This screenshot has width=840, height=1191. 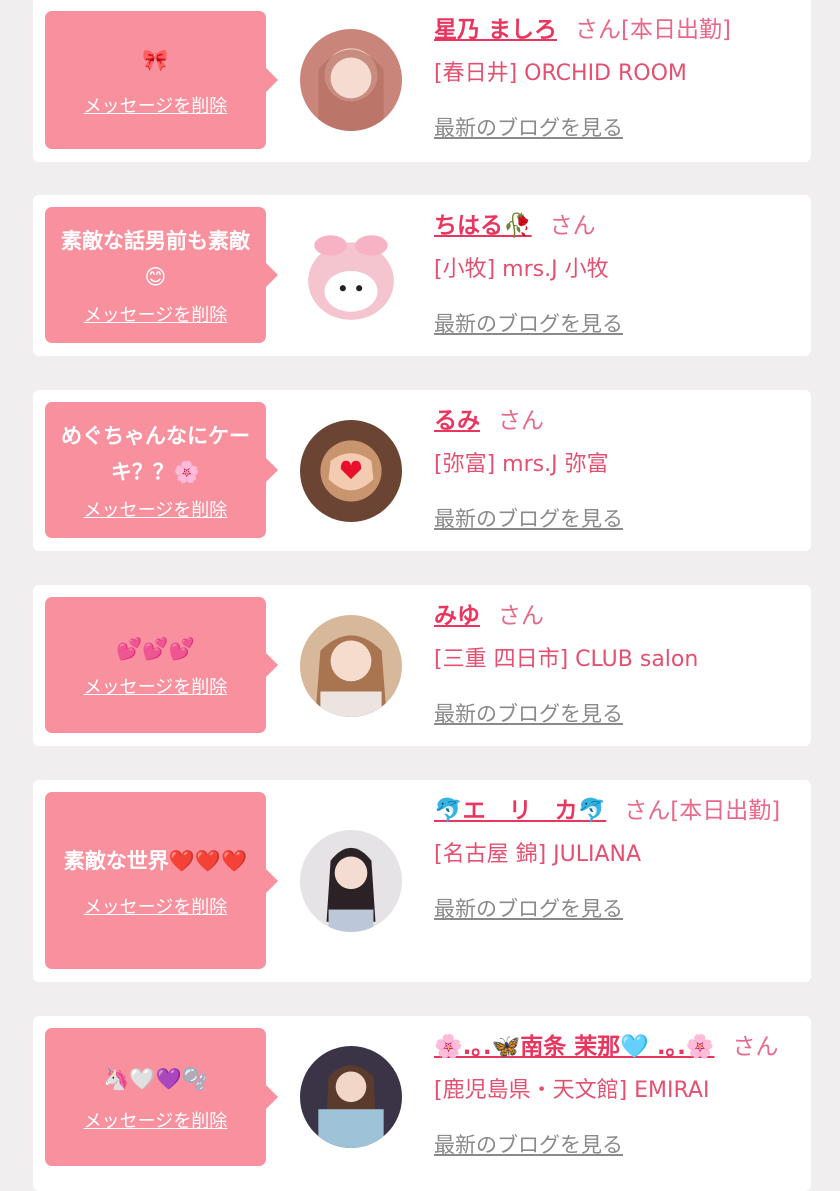 What do you see at coordinates (619, 466) in the screenshot?
I see `cast-info: るみ さん [弥富] mrs.J 弥富 最新のブログを見る` at bounding box center [619, 466].